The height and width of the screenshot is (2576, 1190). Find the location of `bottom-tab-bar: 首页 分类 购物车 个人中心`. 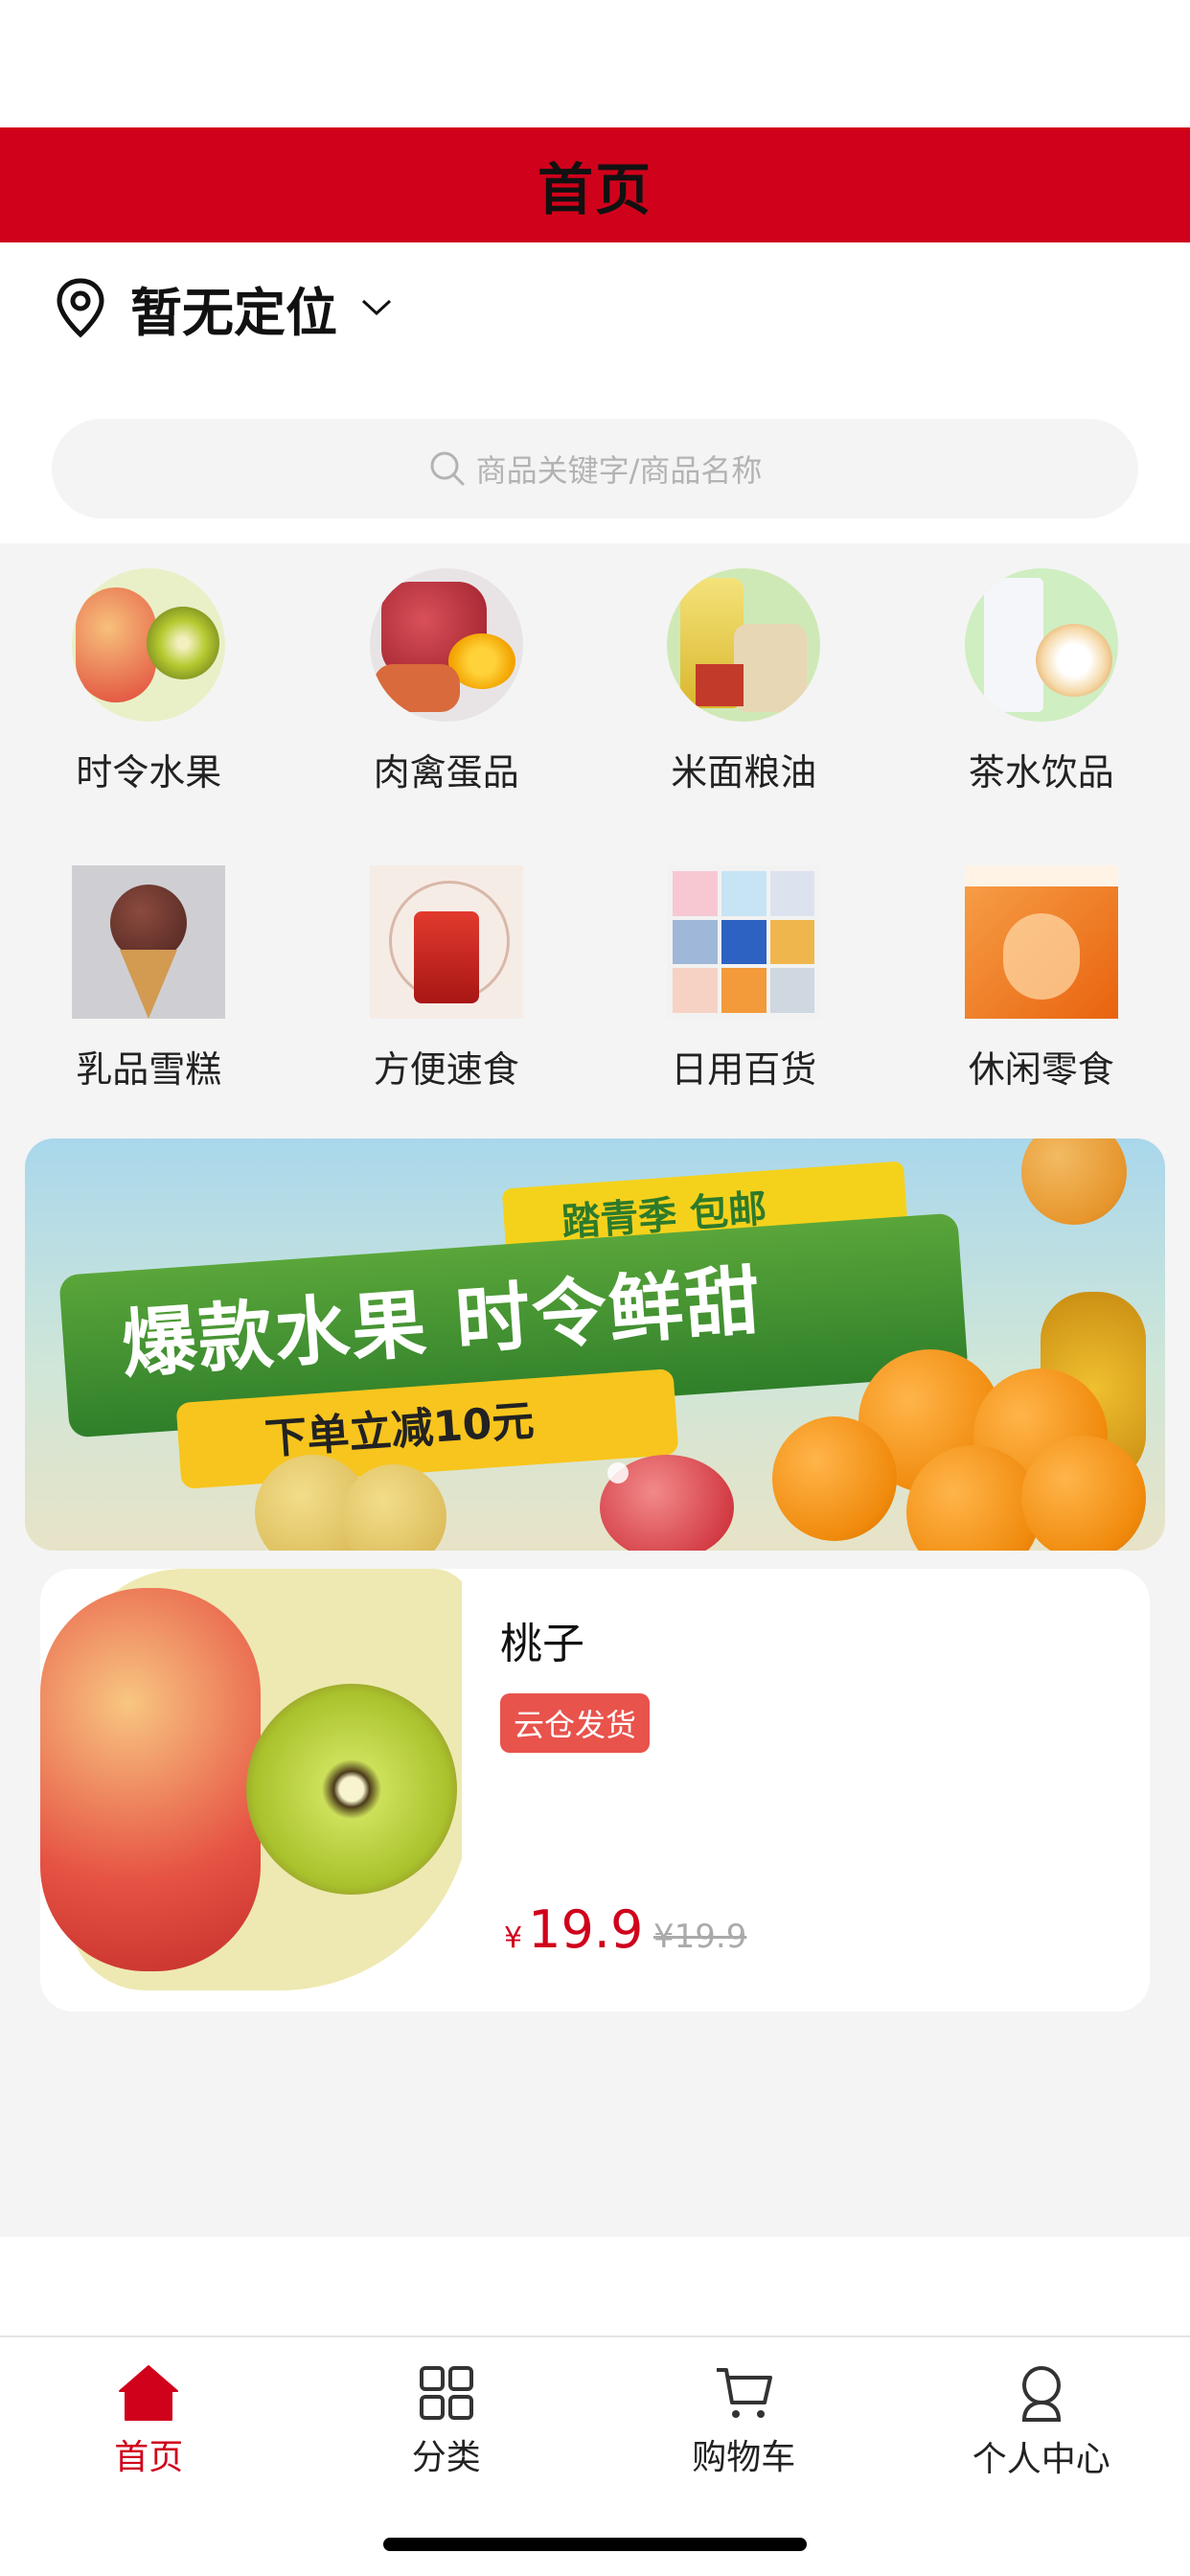

bottom-tab-bar: 首页 分类 购物车 个人中心 is located at coordinates (595, 2413).